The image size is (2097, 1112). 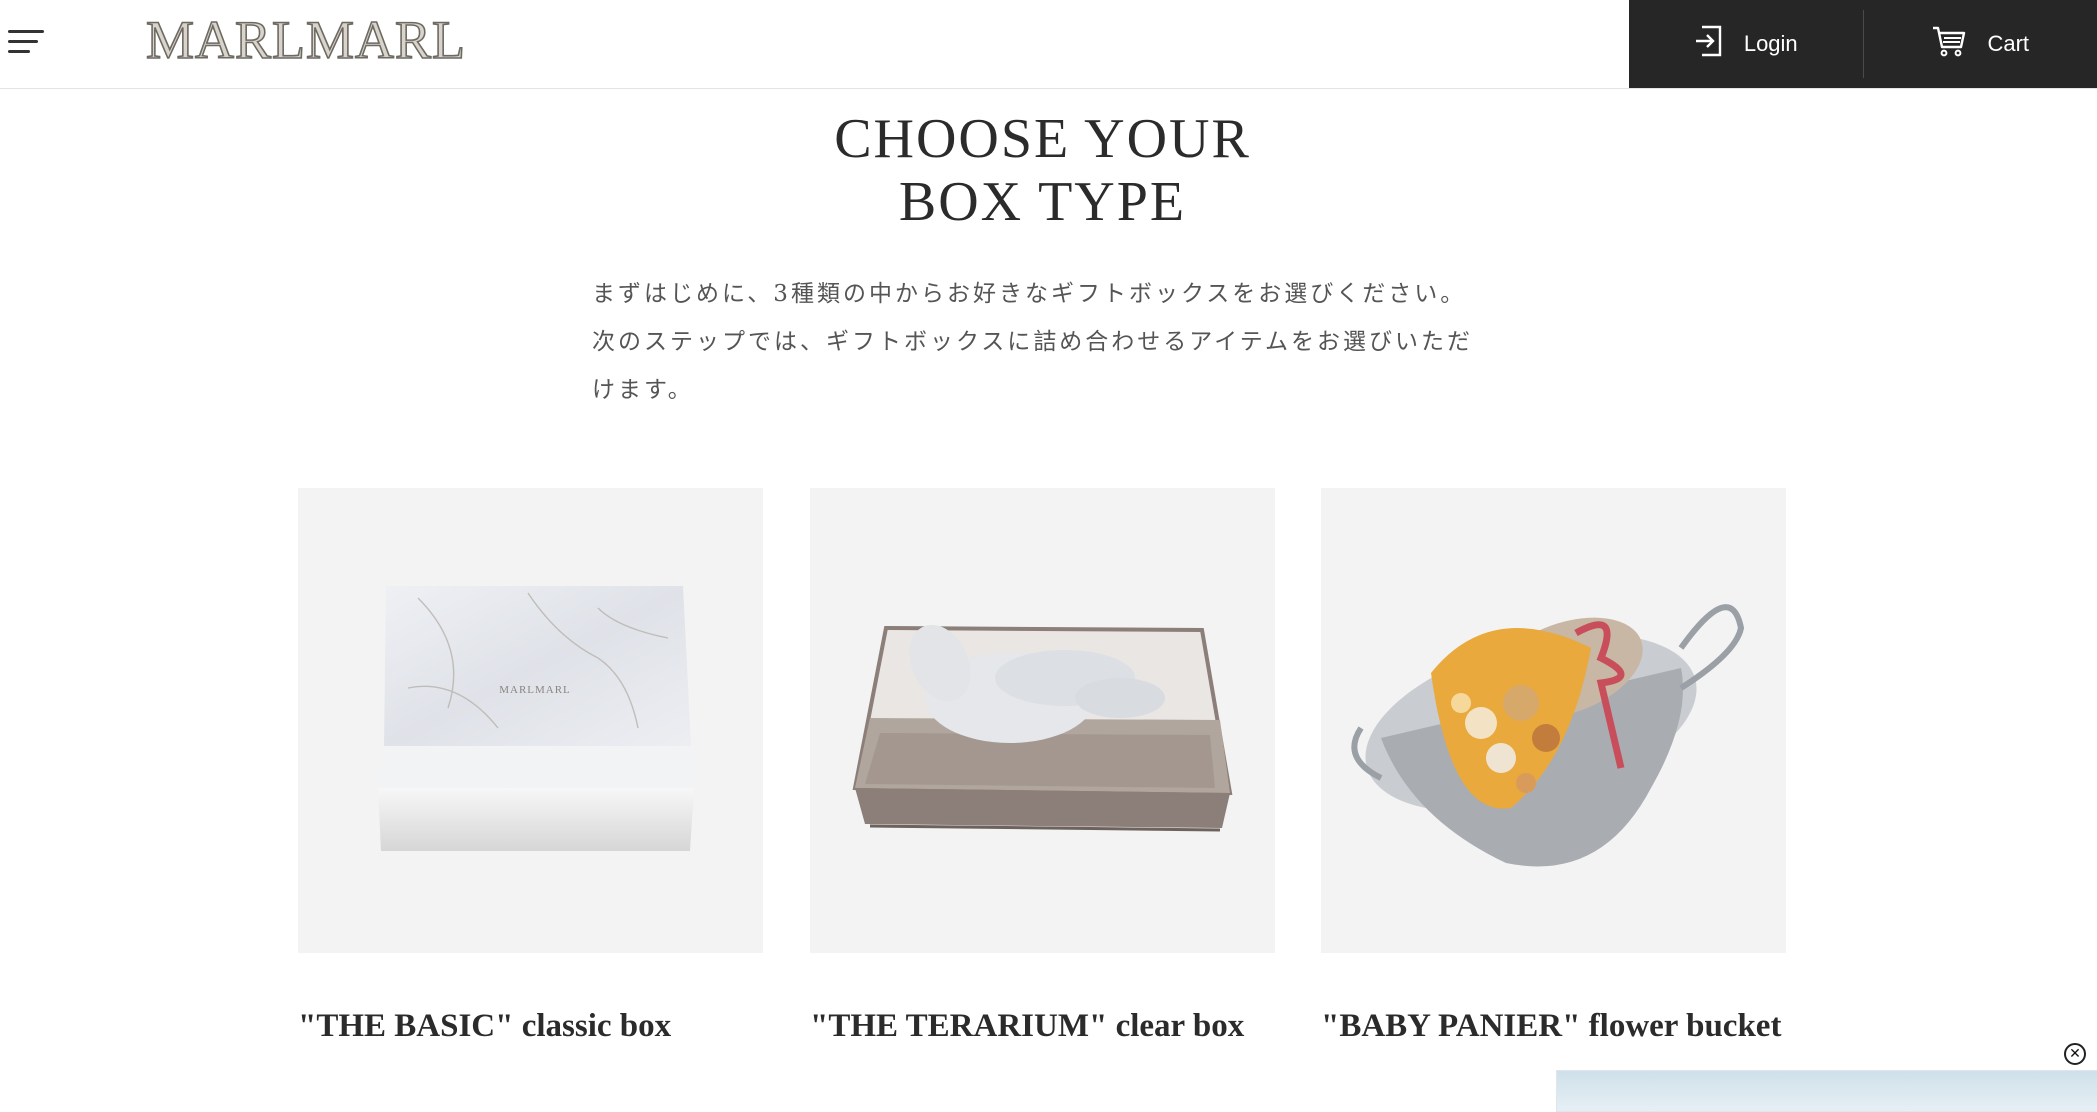 I want to click on box-option-baby-panier: "BABY PANIER" flower bucket, so click(x=1553, y=767).